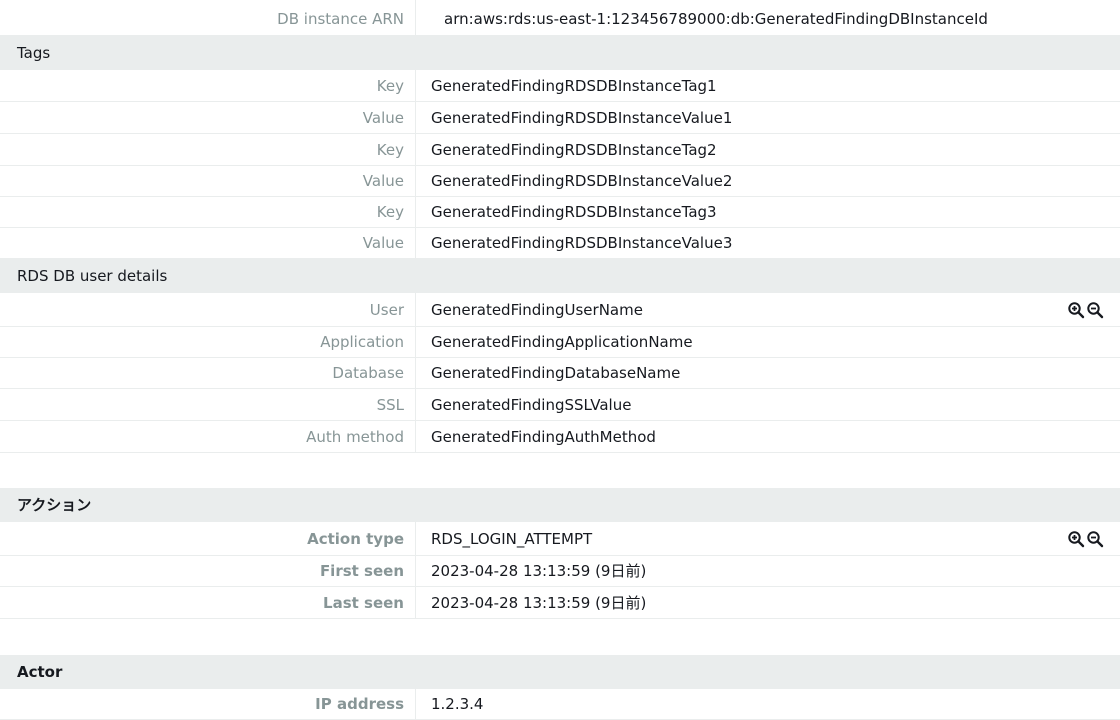  I want to click on detail-row-tag-key: Key GeneratedFindingRDSDBInstanceTag2, so click(560, 150).